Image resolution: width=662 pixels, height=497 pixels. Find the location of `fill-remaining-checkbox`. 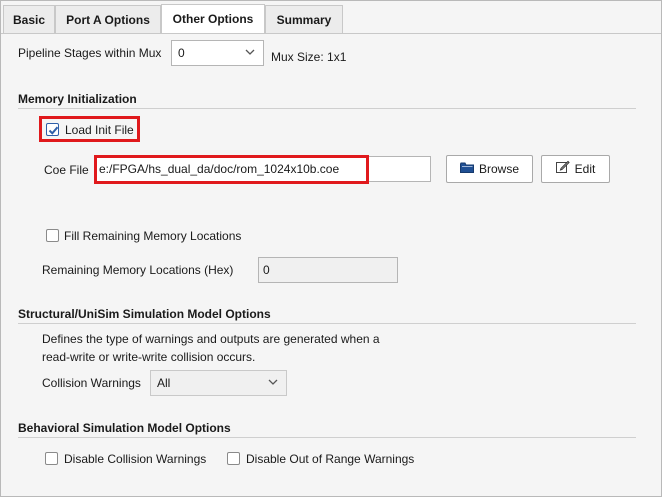

fill-remaining-checkbox is located at coordinates (52, 235).